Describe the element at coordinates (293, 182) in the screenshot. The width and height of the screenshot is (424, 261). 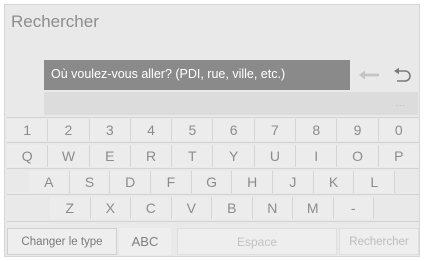
I see `key-j: J` at that location.